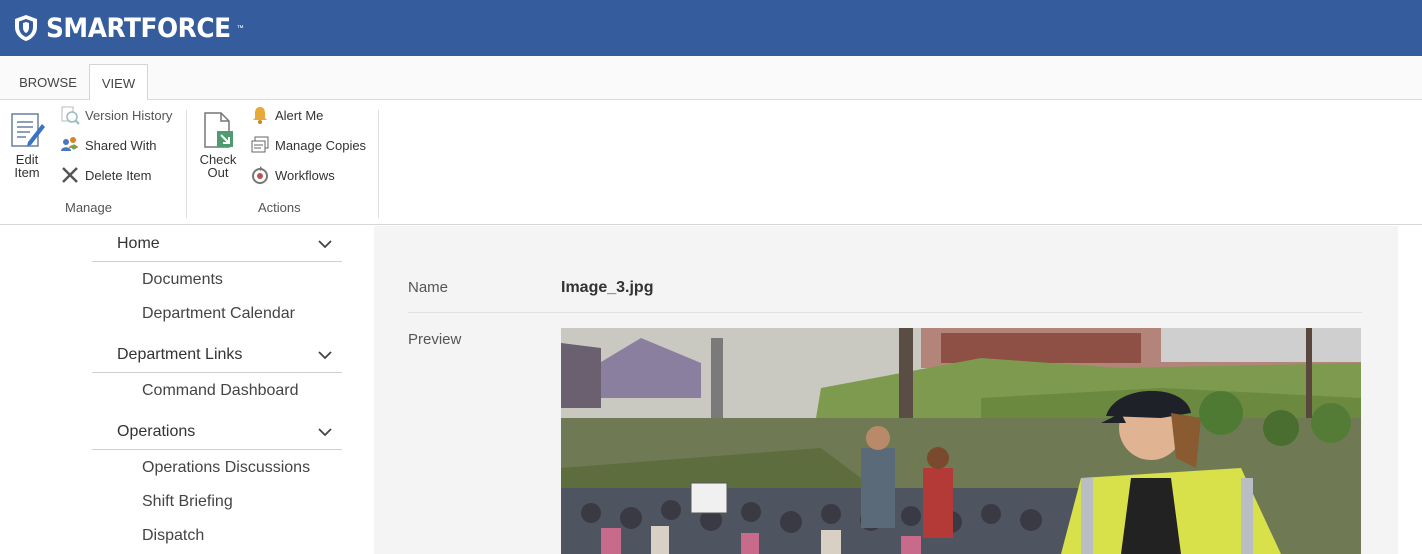  Describe the element at coordinates (88, 207) in the screenshot. I see `manage-group-label: Manage` at that location.